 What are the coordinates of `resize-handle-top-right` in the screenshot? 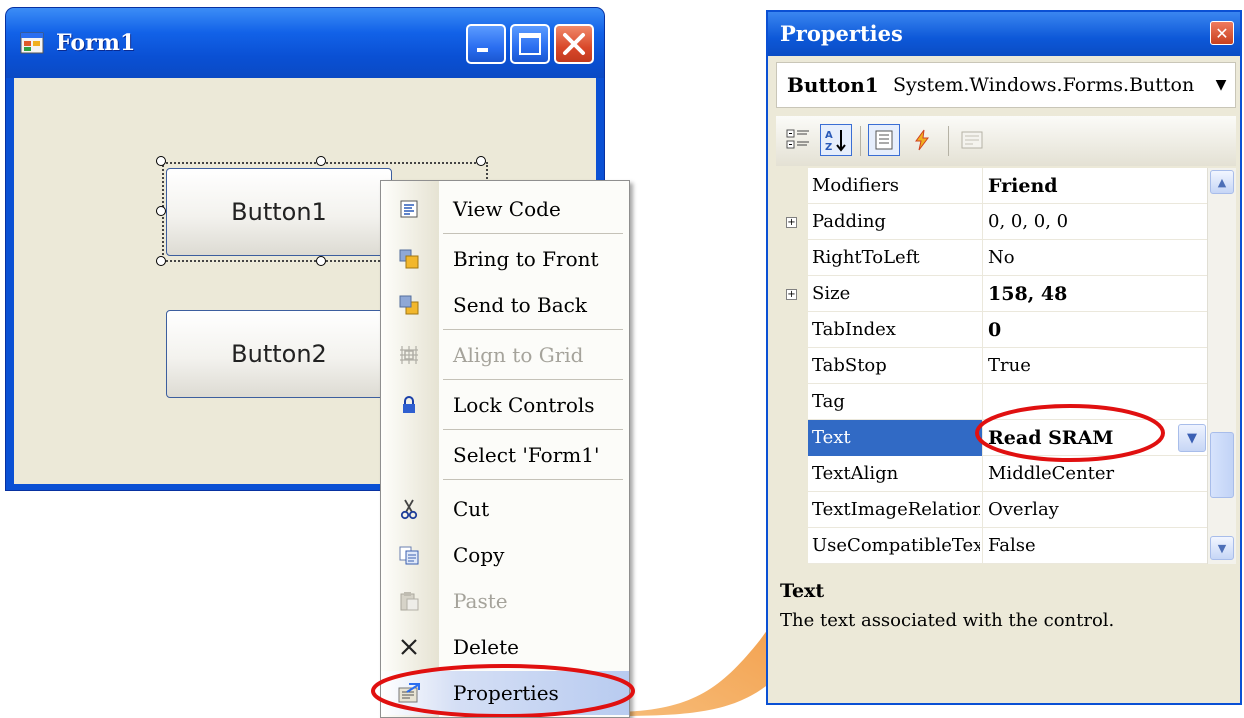 It's located at (481, 161).